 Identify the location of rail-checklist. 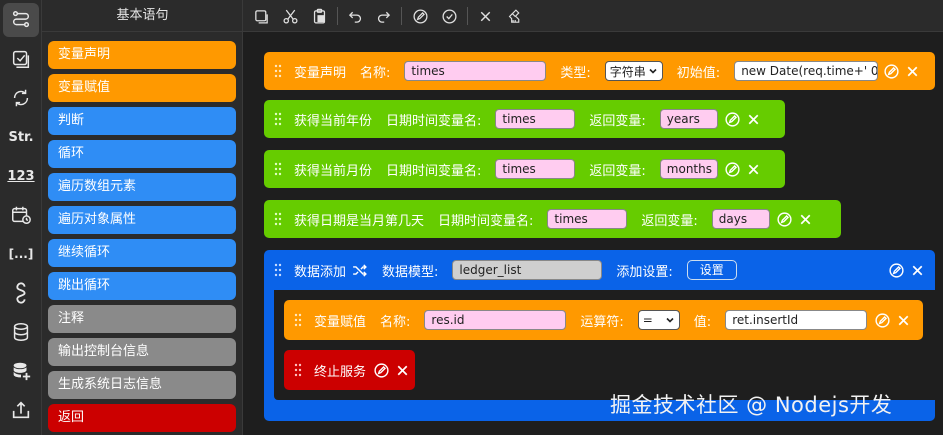
(21, 59).